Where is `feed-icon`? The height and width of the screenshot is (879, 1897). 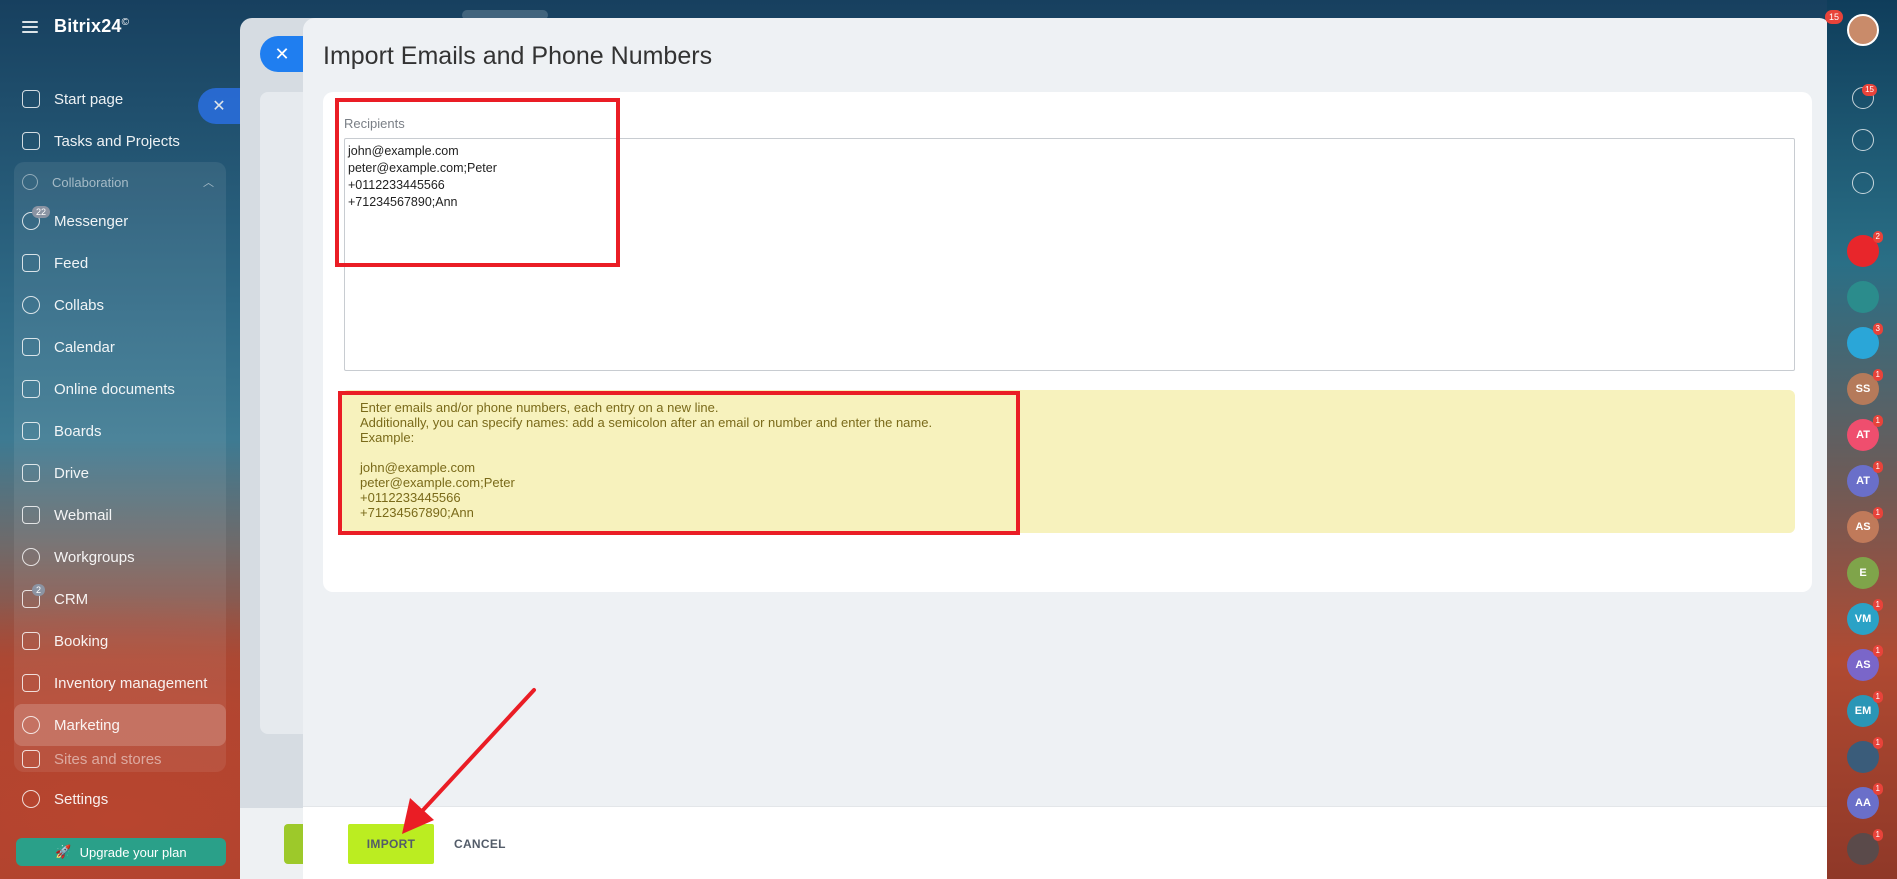
feed-icon is located at coordinates (31, 263).